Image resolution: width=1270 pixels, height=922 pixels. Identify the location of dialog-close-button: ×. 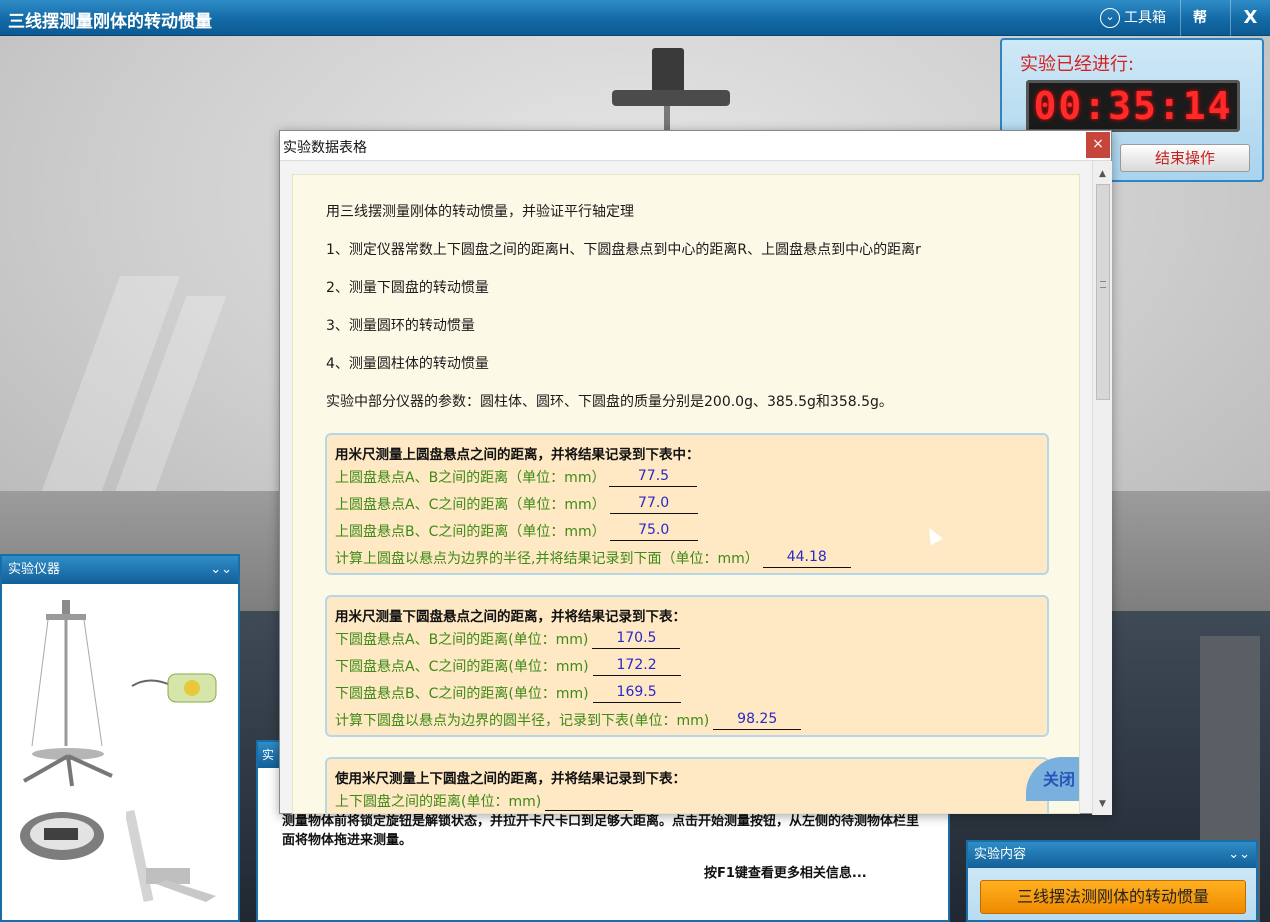
(1098, 145).